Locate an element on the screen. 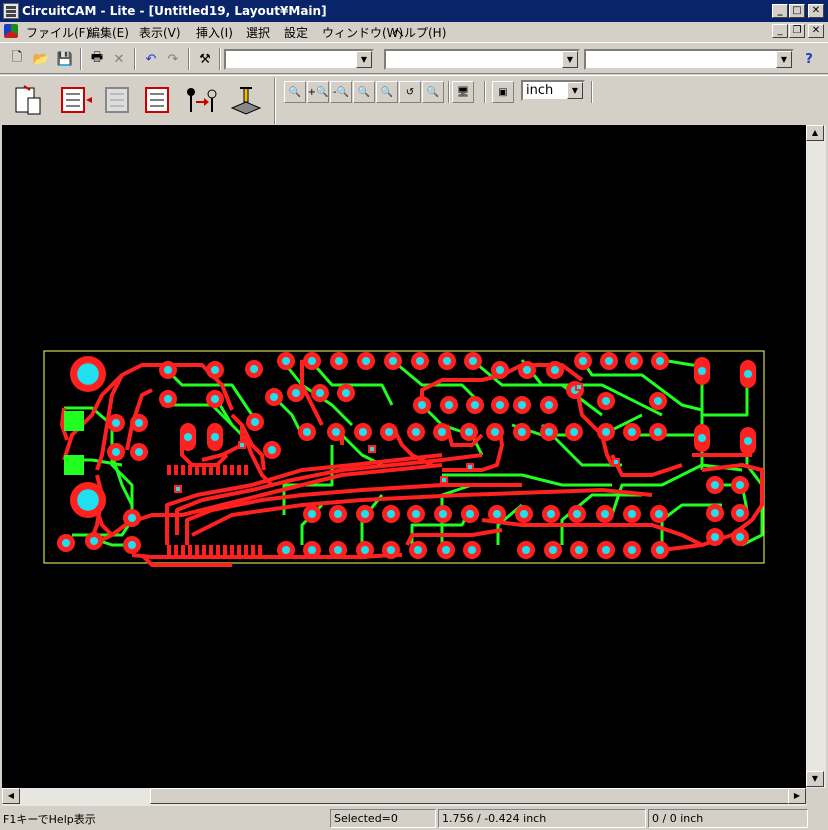 The image size is (828, 830). menu-select: 選択 is located at coordinates (258, 32).